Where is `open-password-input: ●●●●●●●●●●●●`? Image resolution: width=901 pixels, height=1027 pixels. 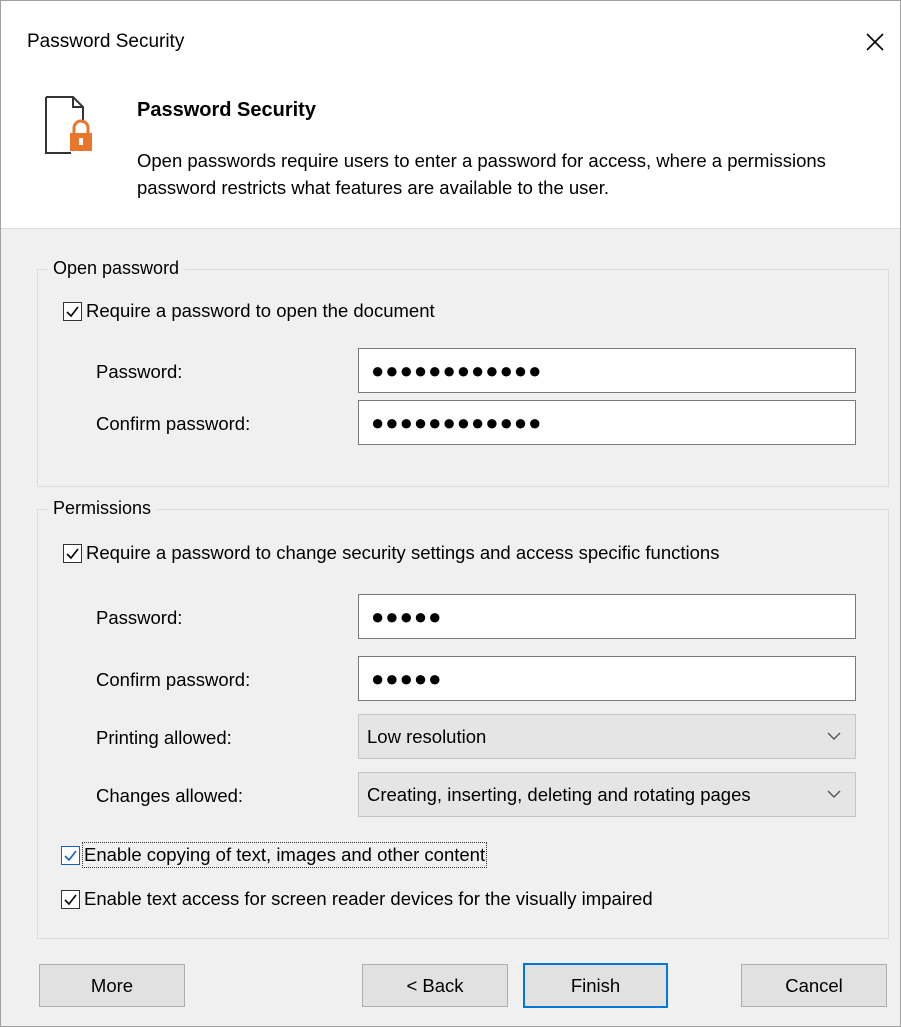 open-password-input: ●●●●●●●●●●●● is located at coordinates (607, 370).